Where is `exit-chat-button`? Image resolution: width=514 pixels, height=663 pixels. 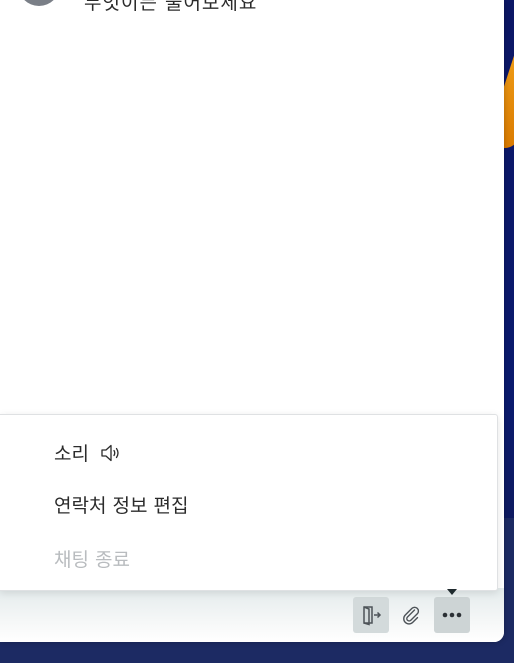
exit-chat-button is located at coordinates (371, 615).